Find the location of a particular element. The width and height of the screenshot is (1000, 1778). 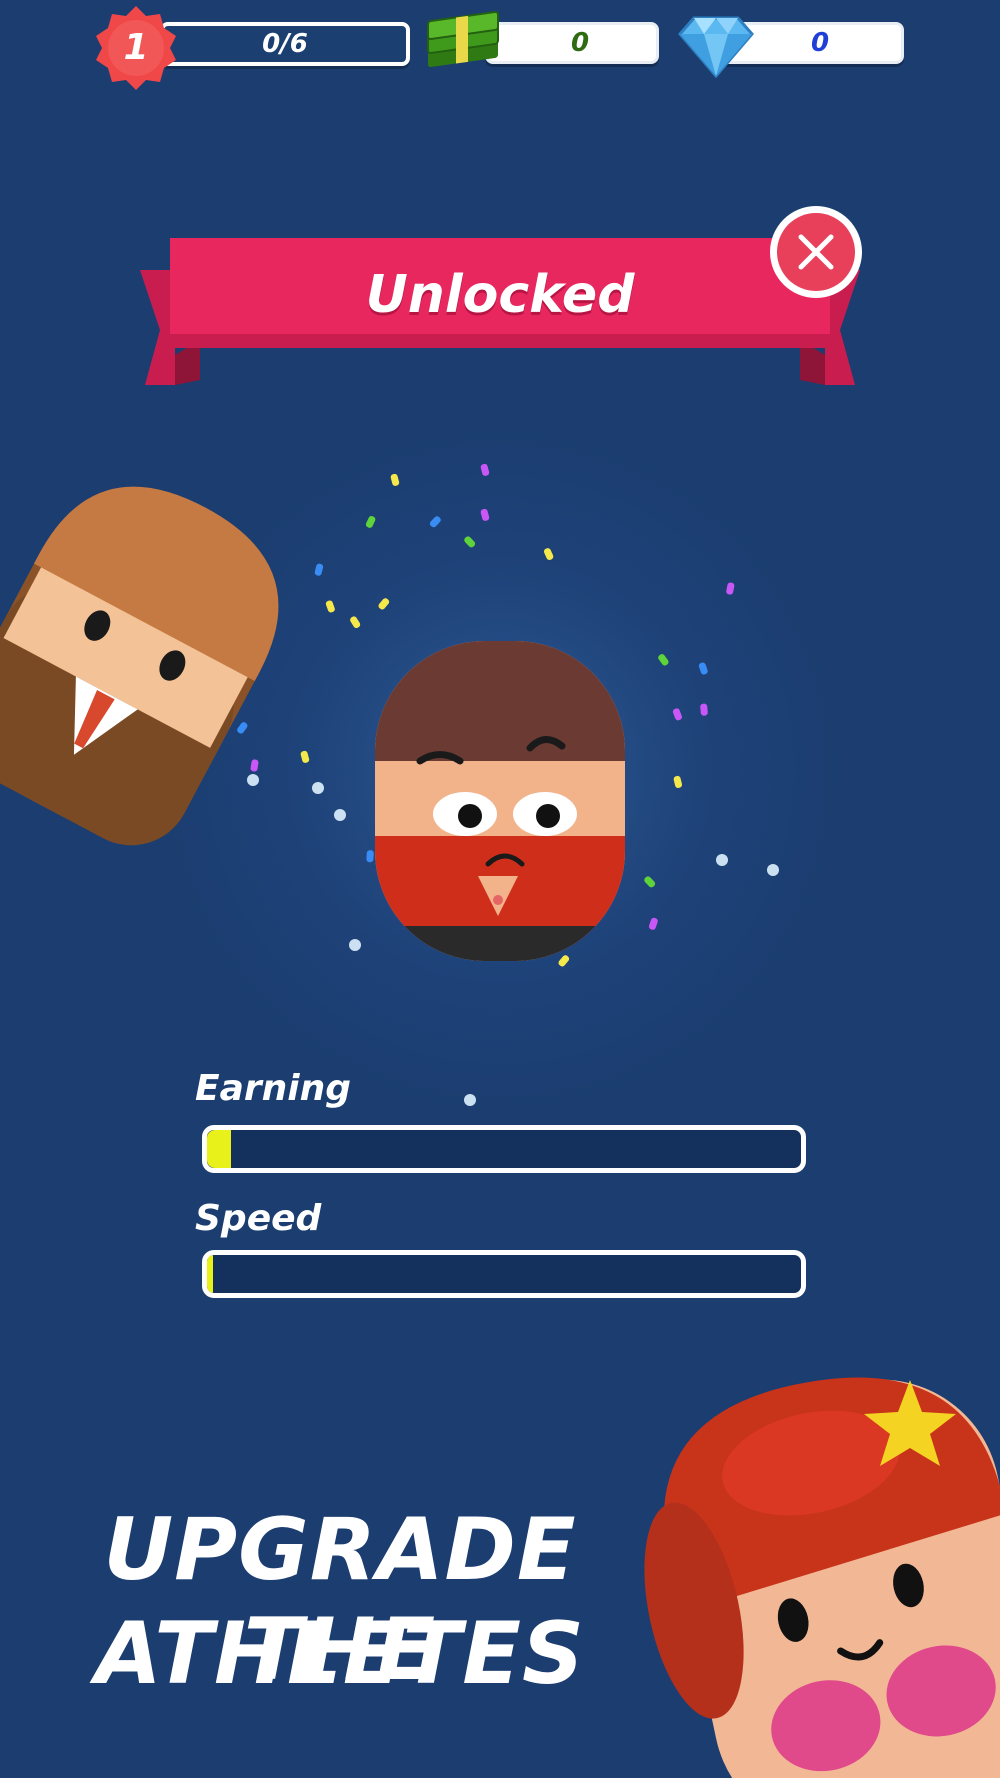

speed-bar-fill is located at coordinates (210, 1274).